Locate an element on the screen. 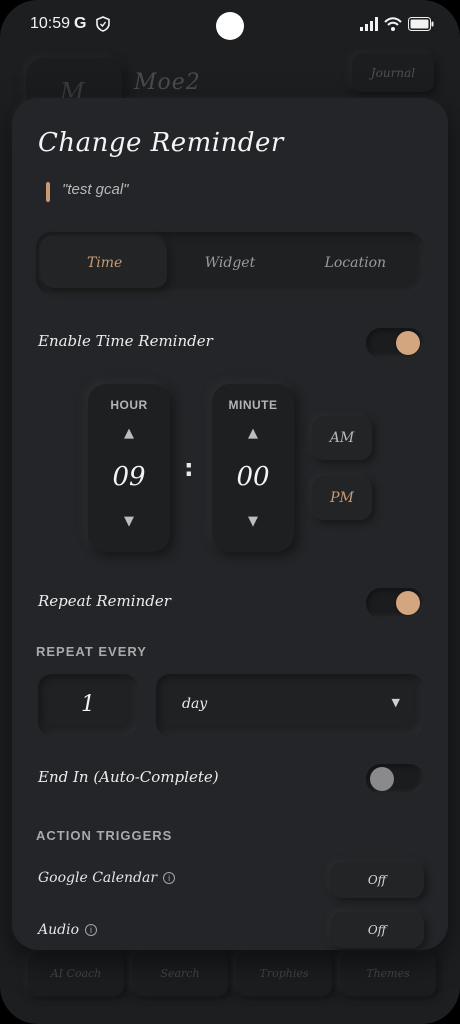 The height and width of the screenshot is (1024, 460). reminder-quote: "test gcal" is located at coordinates (95, 189).